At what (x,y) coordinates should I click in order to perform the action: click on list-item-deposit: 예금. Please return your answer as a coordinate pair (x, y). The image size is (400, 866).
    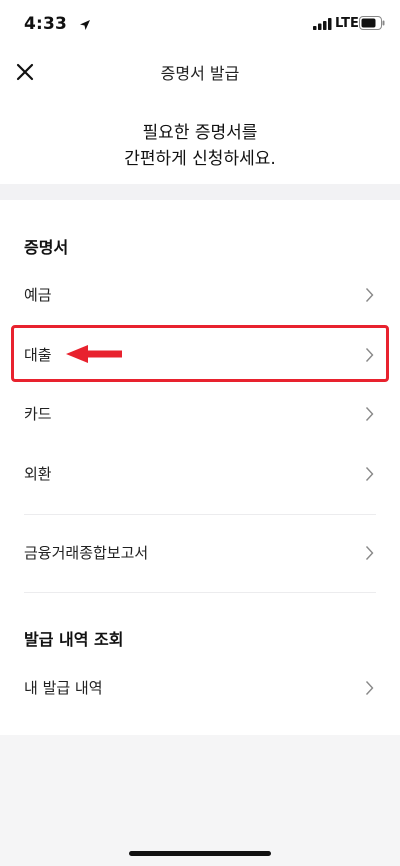
    Looking at the image, I should click on (200, 295).